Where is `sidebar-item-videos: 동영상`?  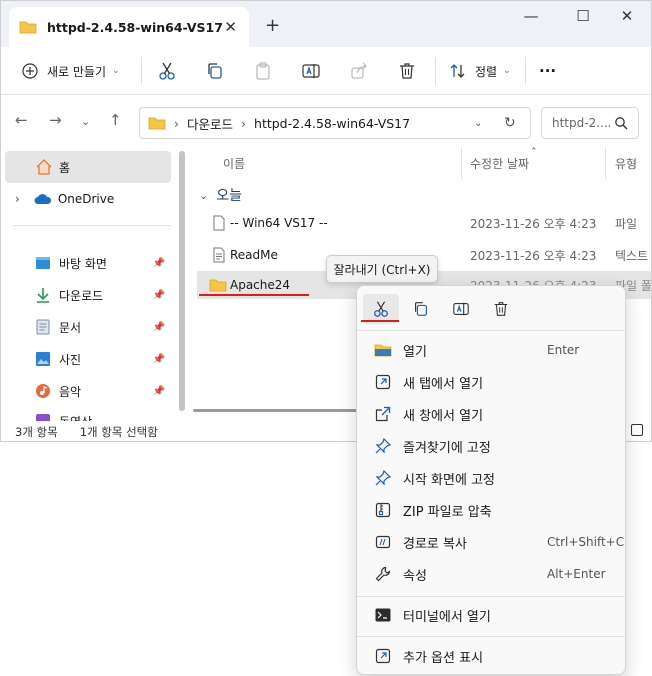 sidebar-item-videos: 동영상 is located at coordinates (88, 414).